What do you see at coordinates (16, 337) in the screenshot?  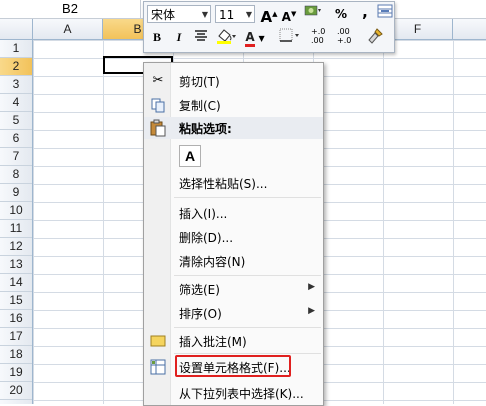 I see `row-header-17: 17` at bounding box center [16, 337].